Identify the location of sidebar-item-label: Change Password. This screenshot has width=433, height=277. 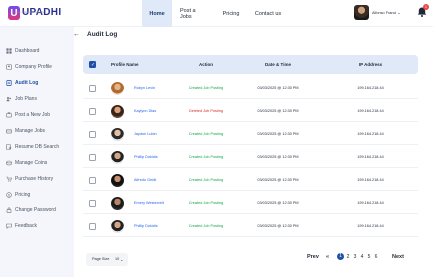
(35, 210).